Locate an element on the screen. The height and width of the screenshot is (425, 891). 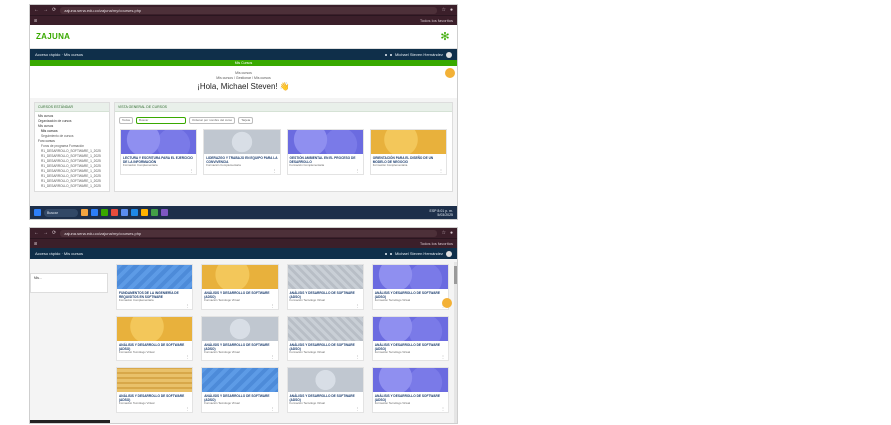
search-input: Buscar is located at coordinates (161, 120).